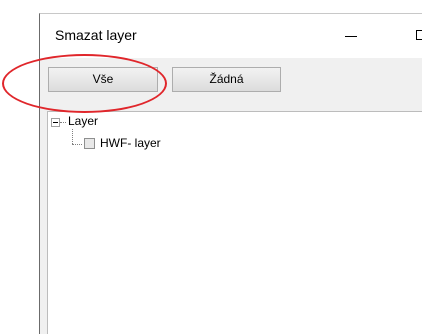 This screenshot has height=334, width=422. What do you see at coordinates (226, 79) in the screenshot?
I see `select-none-button: Žádná` at bounding box center [226, 79].